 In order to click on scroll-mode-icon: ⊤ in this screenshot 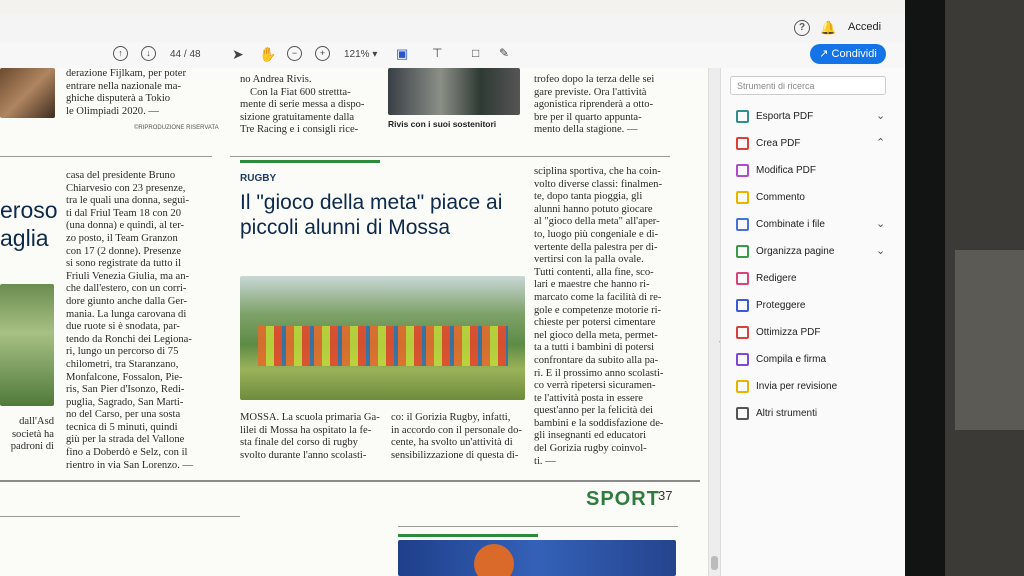, I will do `click(437, 53)`.